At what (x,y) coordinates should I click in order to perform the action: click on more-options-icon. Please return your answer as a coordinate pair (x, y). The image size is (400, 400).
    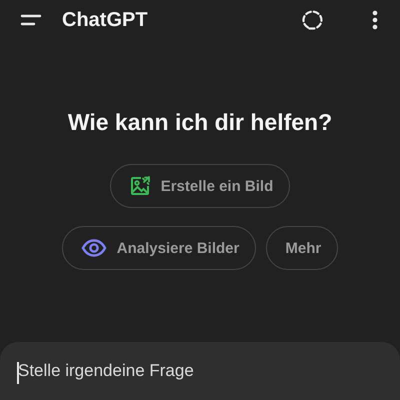
    Looking at the image, I should click on (375, 20).